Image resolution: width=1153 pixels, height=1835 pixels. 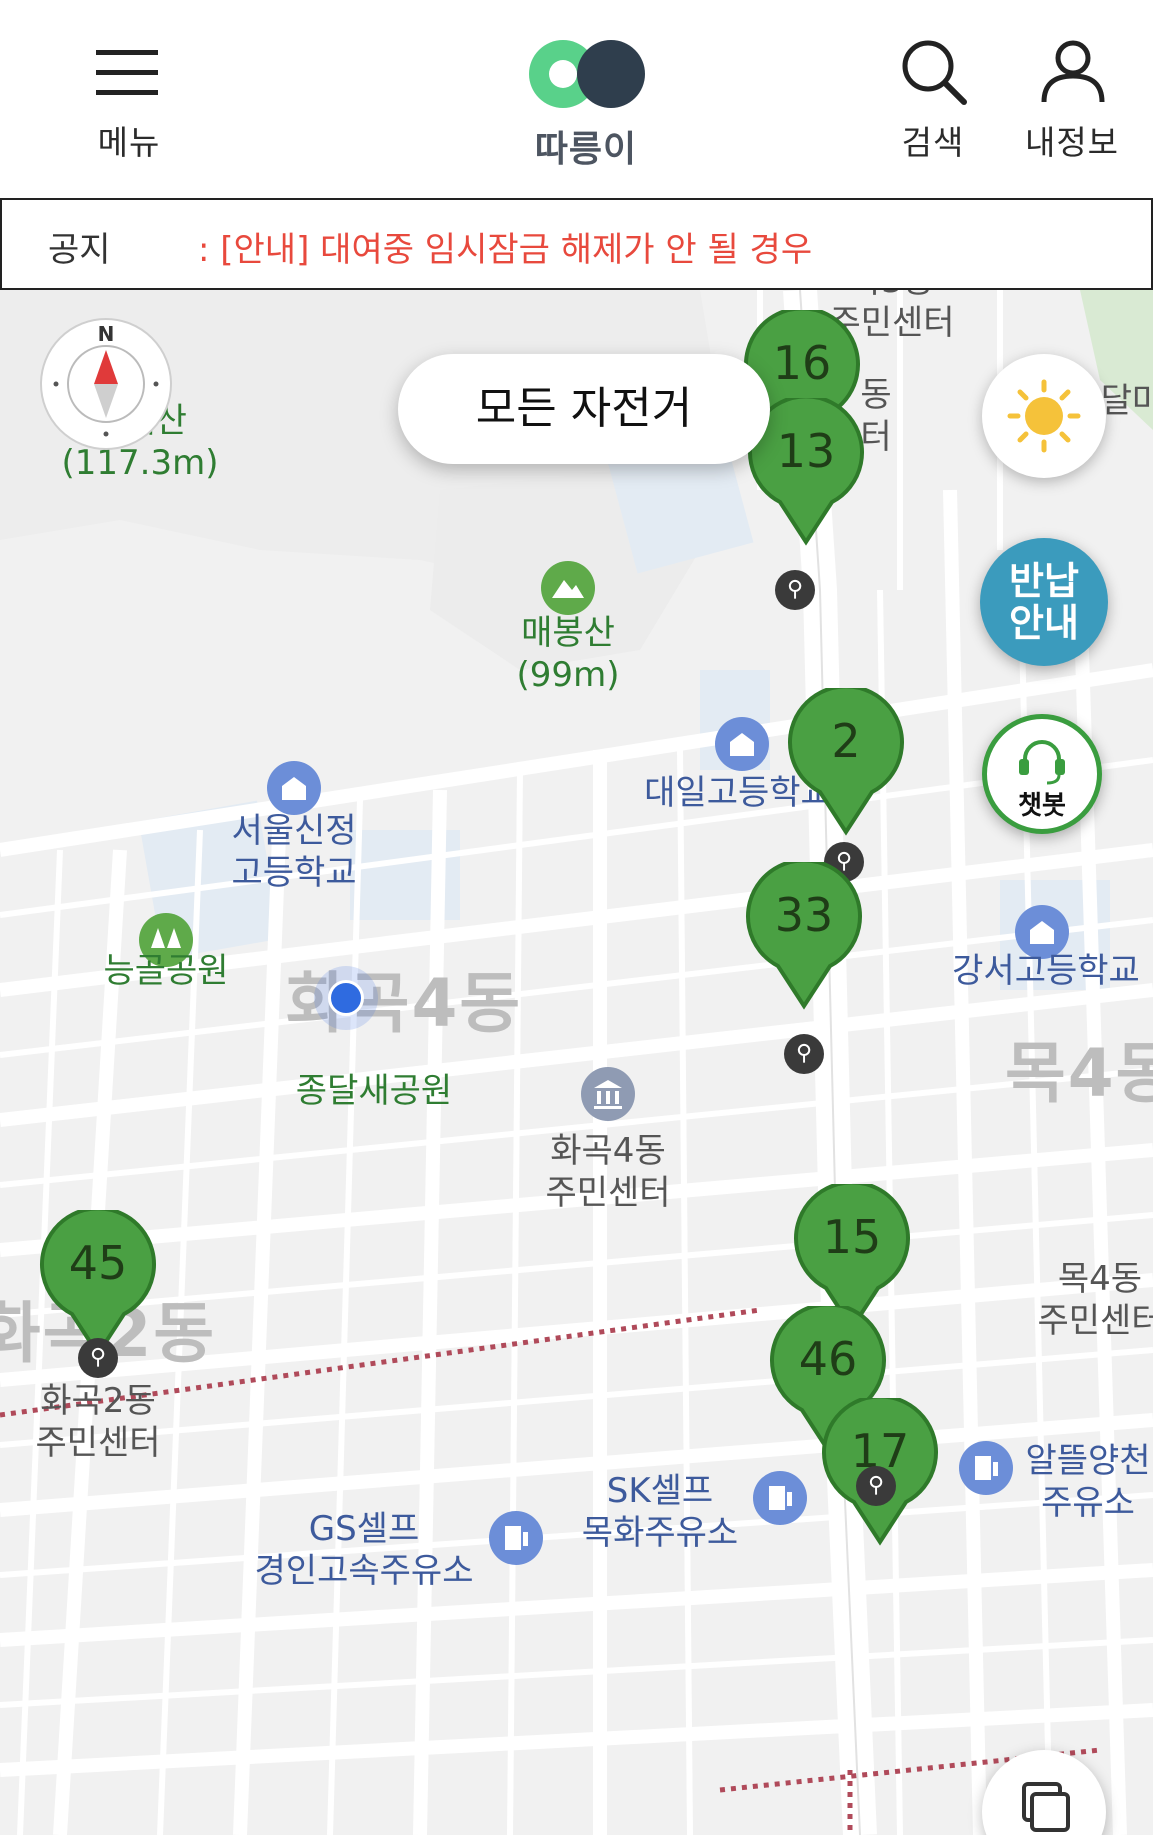 What do you see at coordinates (1088, 1482) in the screenshot?
I see `place-altteul-station: 알뜰양천 주유소` at bounding box center [1088, 1482].